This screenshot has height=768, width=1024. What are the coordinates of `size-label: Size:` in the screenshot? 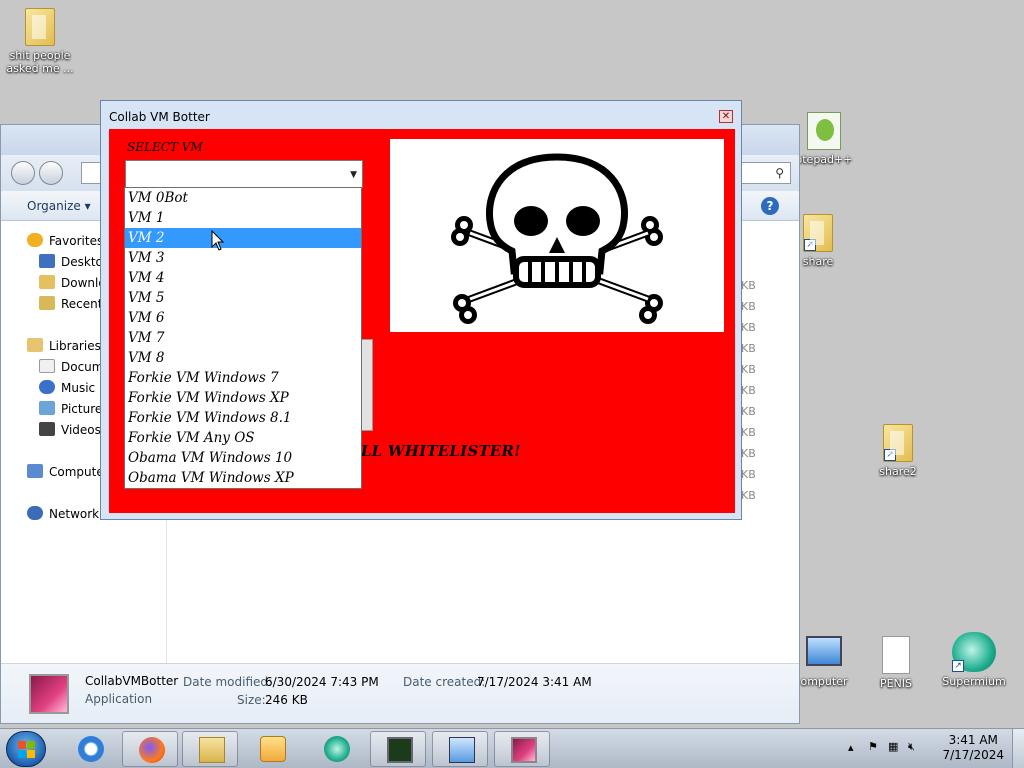 It's located at (251, 700).